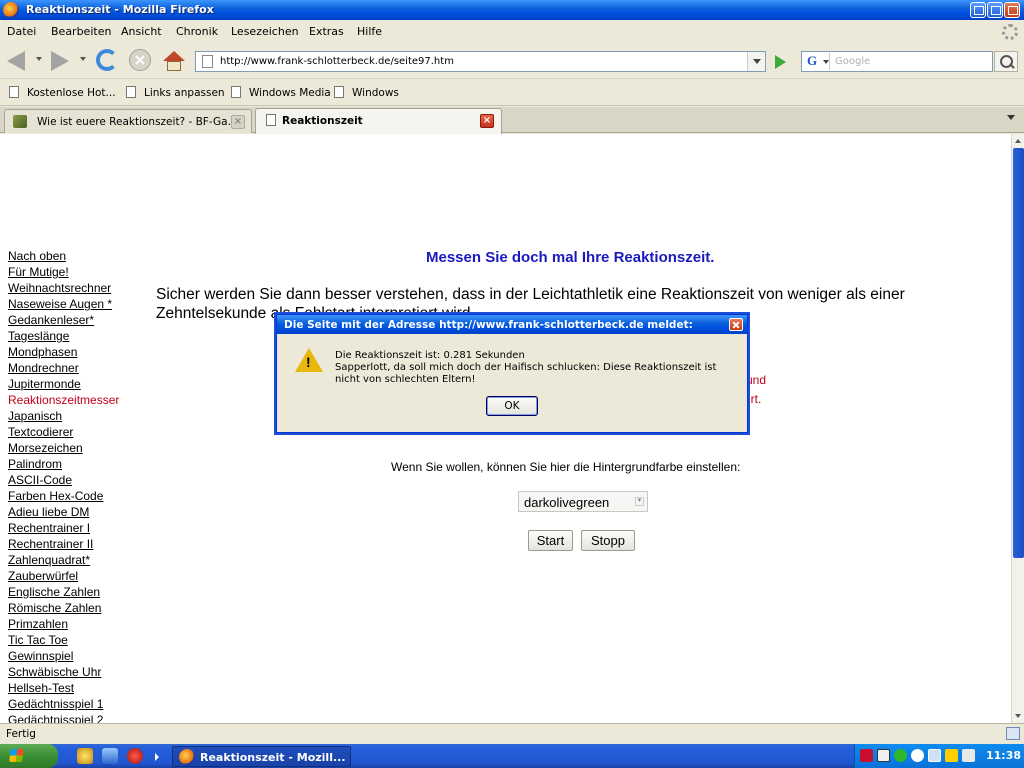 This screenshot has height=768, width=1024. I want to click on menu-bearbeiten: Bearbeiten, so click(81, 31).